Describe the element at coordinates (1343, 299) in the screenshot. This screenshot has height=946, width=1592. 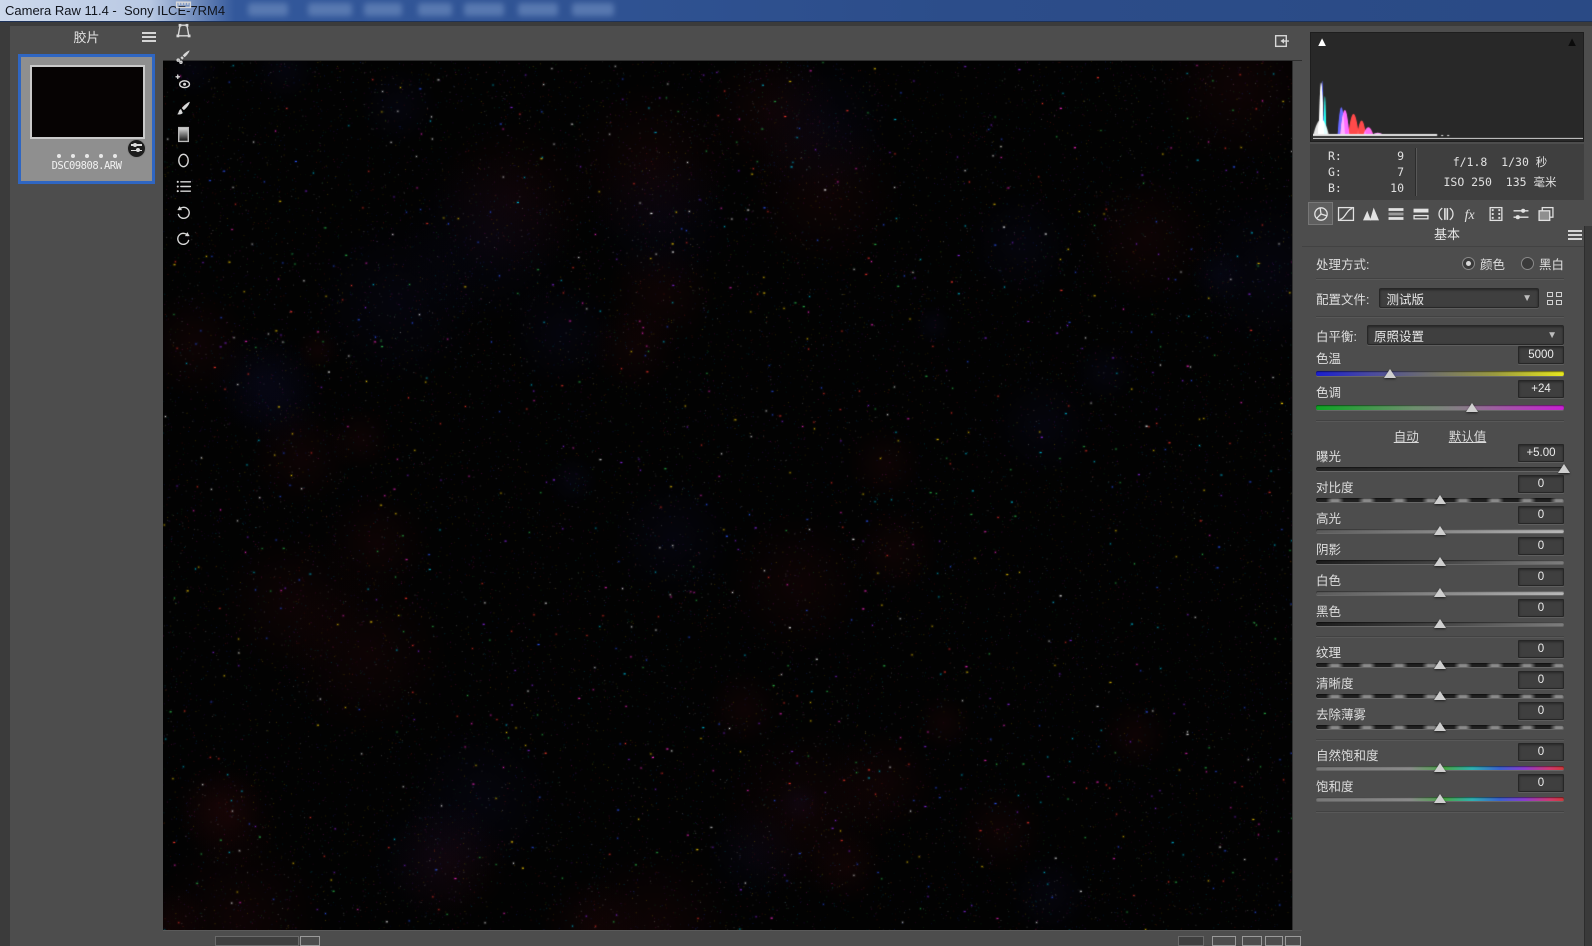
I see `profile-label: 配置文件:` at that location.